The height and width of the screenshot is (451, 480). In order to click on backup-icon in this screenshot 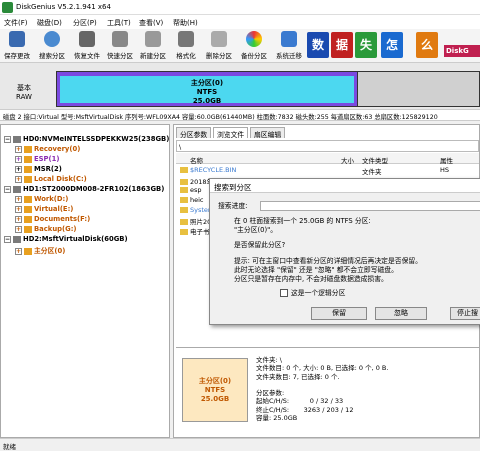, I will do `click(254, 39)`.